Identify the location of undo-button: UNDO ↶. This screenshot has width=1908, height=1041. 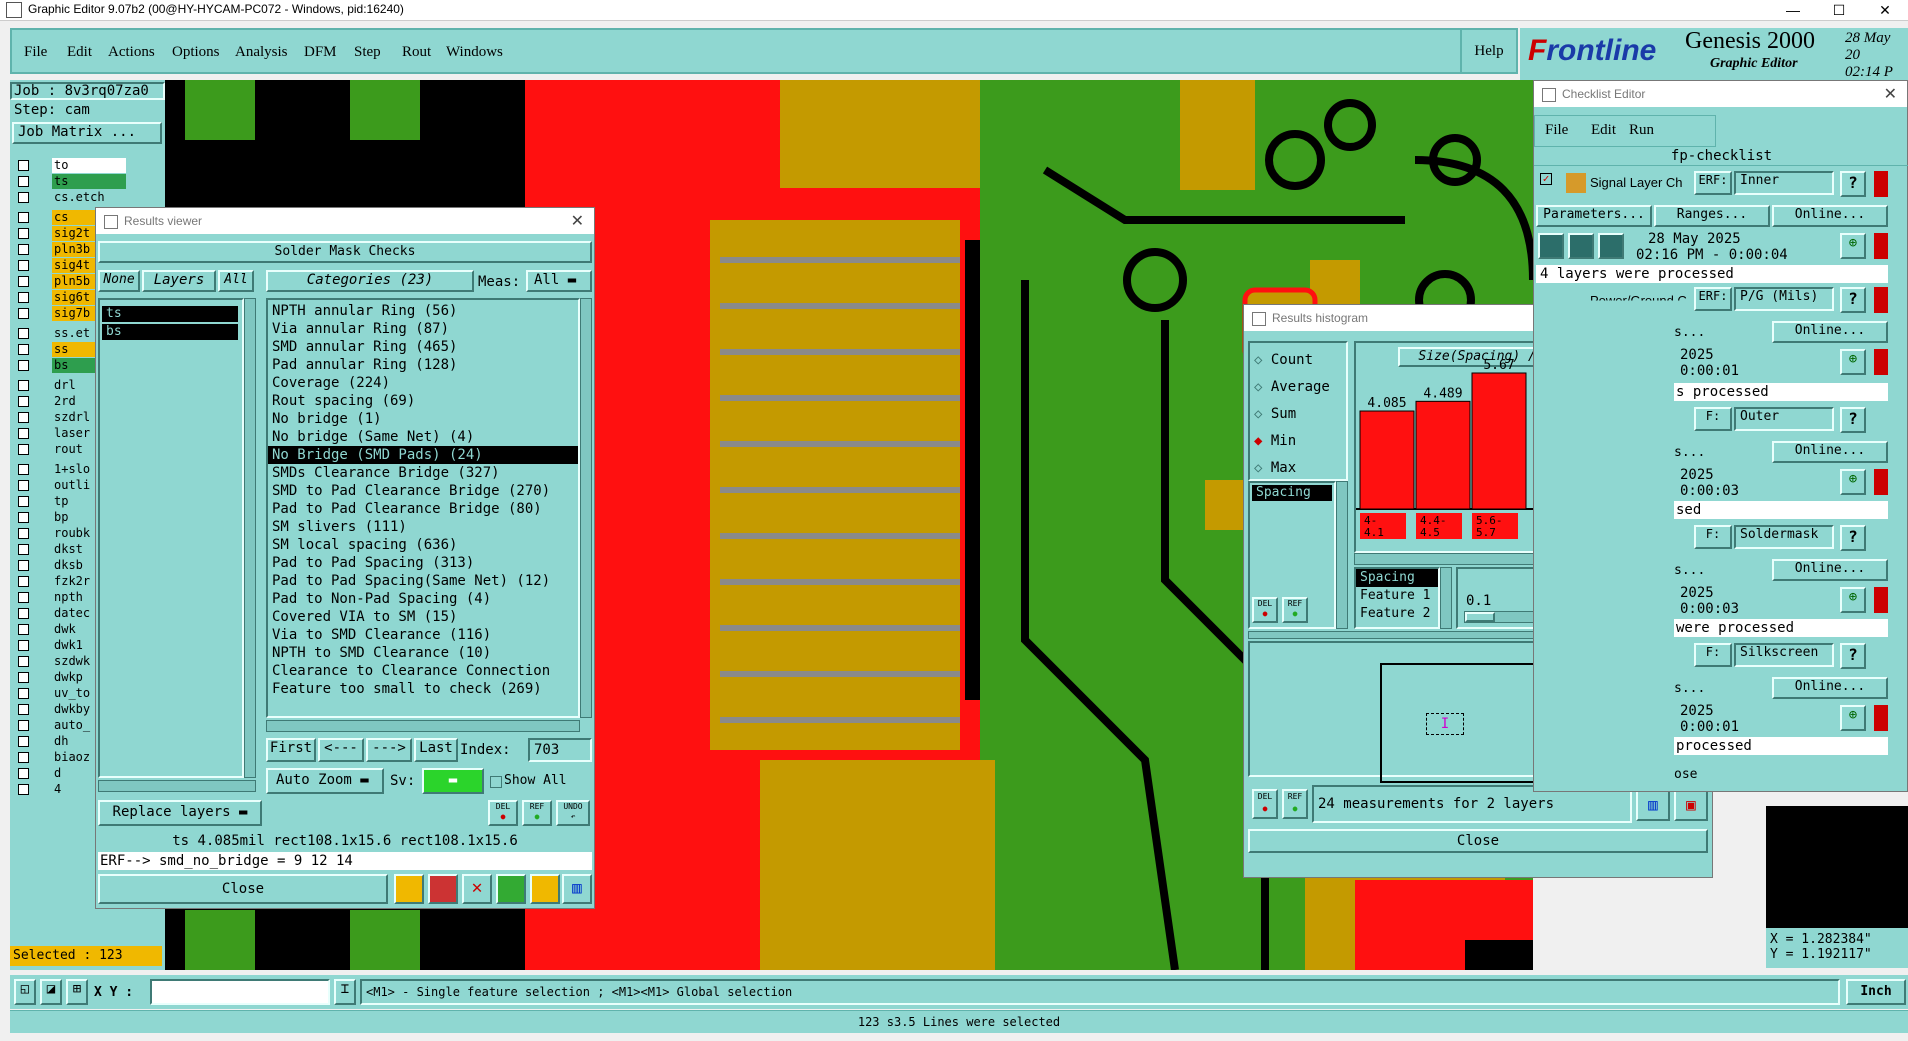
(573, 813).